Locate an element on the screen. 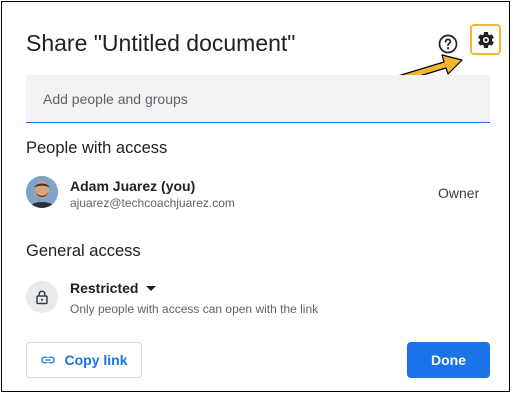 Image resolution: width=513 pixels, height=395 pixels. person-name: Adam Juarez (you) is located at coordinates (133, 186).